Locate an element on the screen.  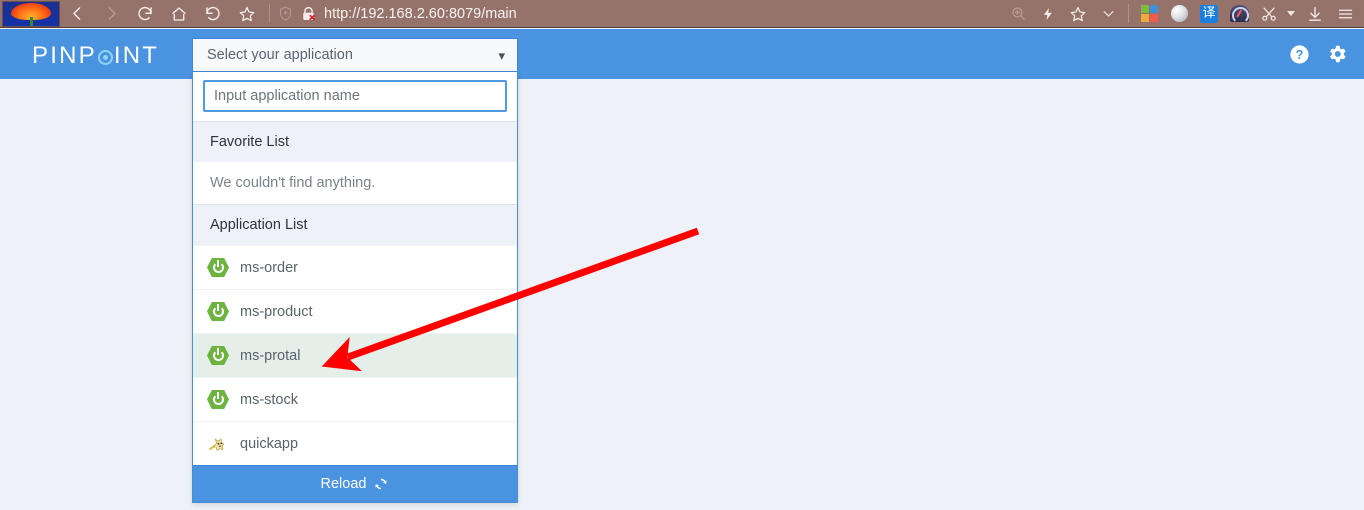
globe-icon is located at coordinates (1179, 14).